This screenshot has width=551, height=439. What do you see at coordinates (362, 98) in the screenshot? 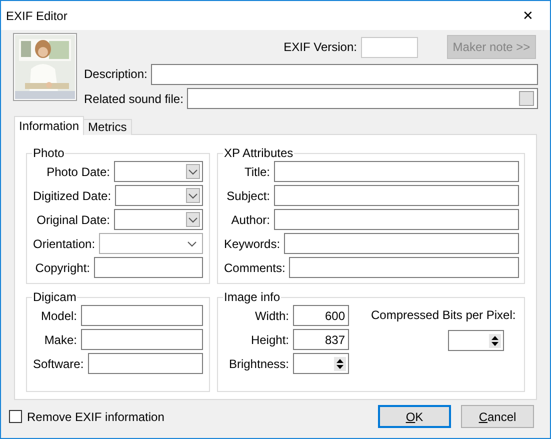
I see `file-field` at bounding box center [362, 98].